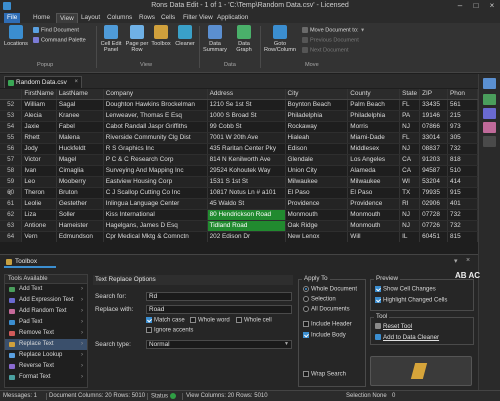 This screenshot has height=401, width=500. I want to click on tool-item: Format Text ›, so click(46, 377).